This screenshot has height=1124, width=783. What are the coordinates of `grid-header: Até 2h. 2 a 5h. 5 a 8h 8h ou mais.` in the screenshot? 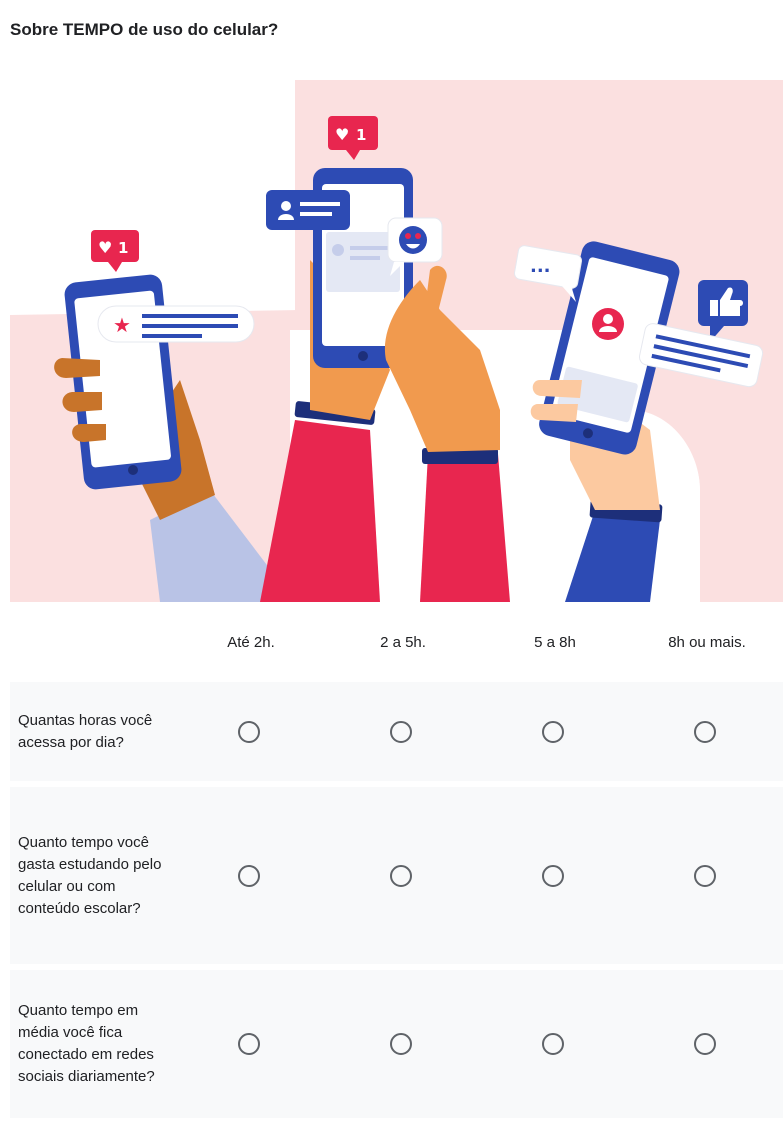 It's located at (396, 642).